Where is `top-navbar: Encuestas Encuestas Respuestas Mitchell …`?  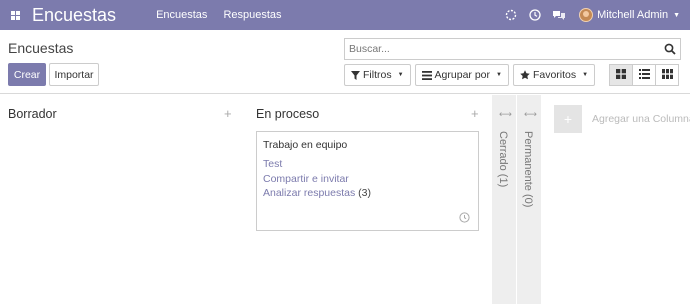 top-navbar: Encuestas Encuestas Respuestas Mitchell … is located at coordinates (345, 15).